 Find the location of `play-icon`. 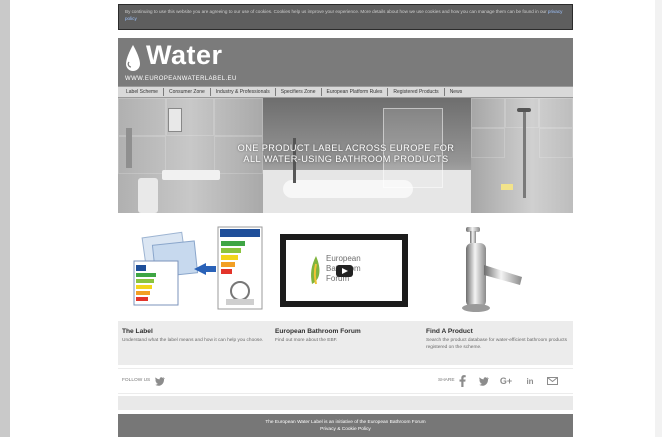

play-icon is located at coordinates (344, 271).